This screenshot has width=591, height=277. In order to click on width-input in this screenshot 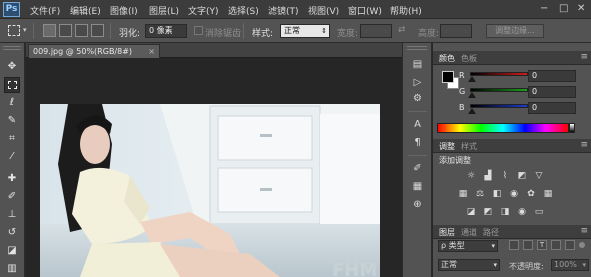, I will do `click(376, 31)`.